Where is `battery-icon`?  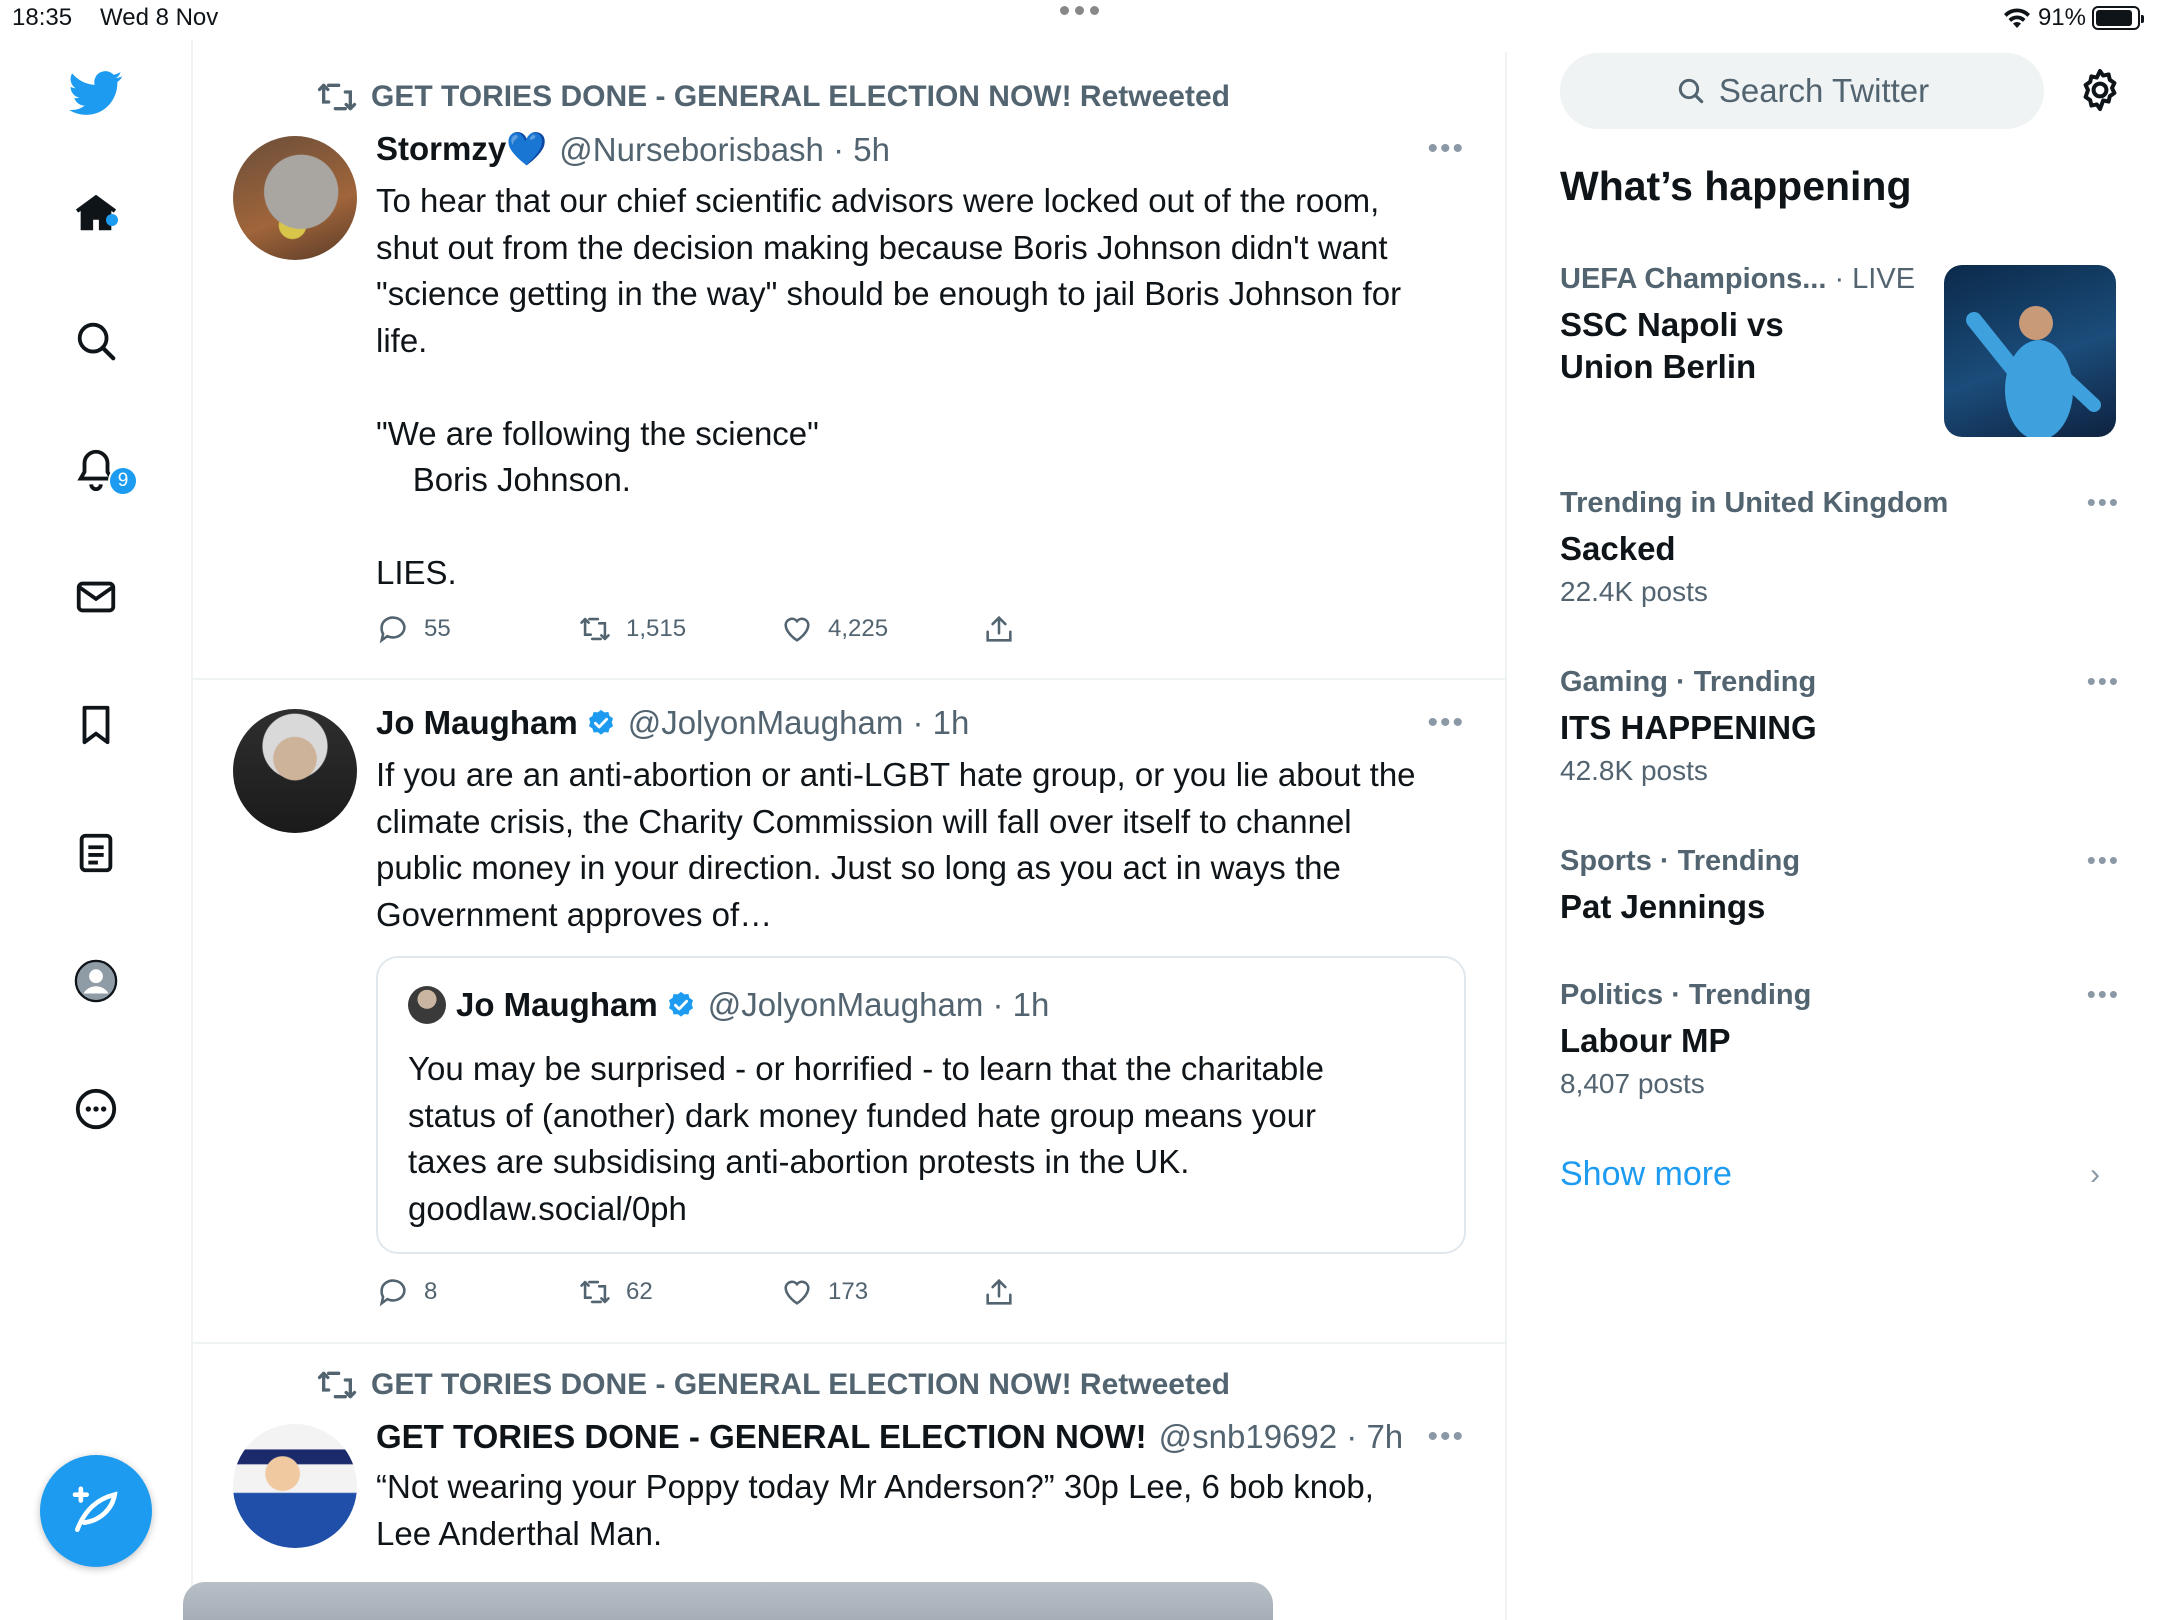
battery-icon is located at coordinates (2118, 18).